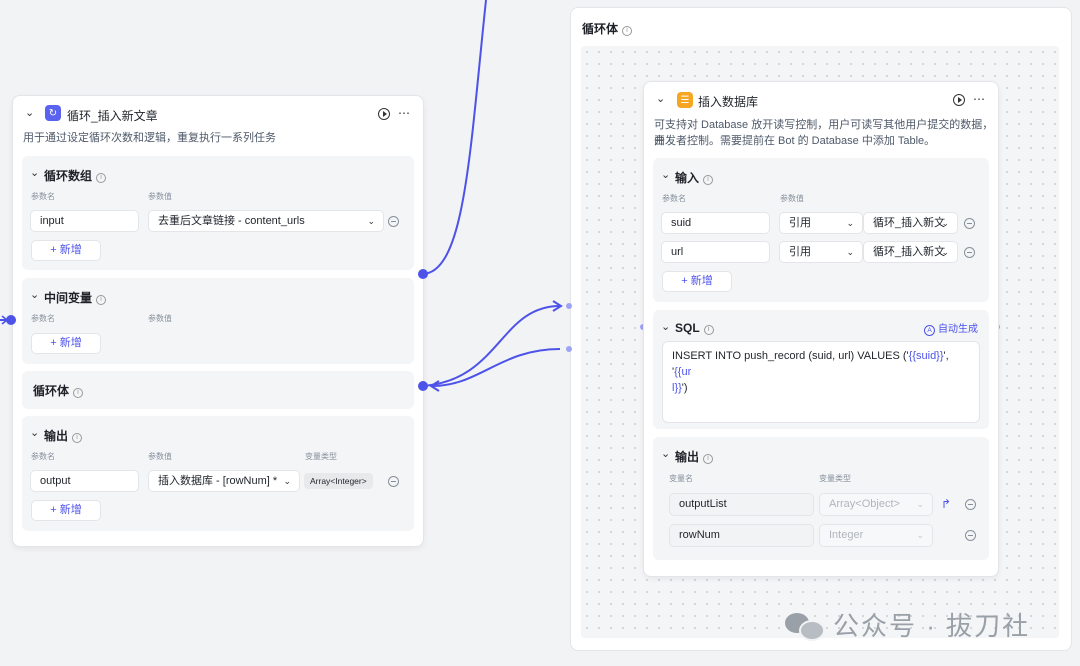 This screenshot has height=666, width=1080. Describe the element at coordinates (907, 624) in the screenshot. I see `watermark: 公众号 · 拔刀社` at that location.